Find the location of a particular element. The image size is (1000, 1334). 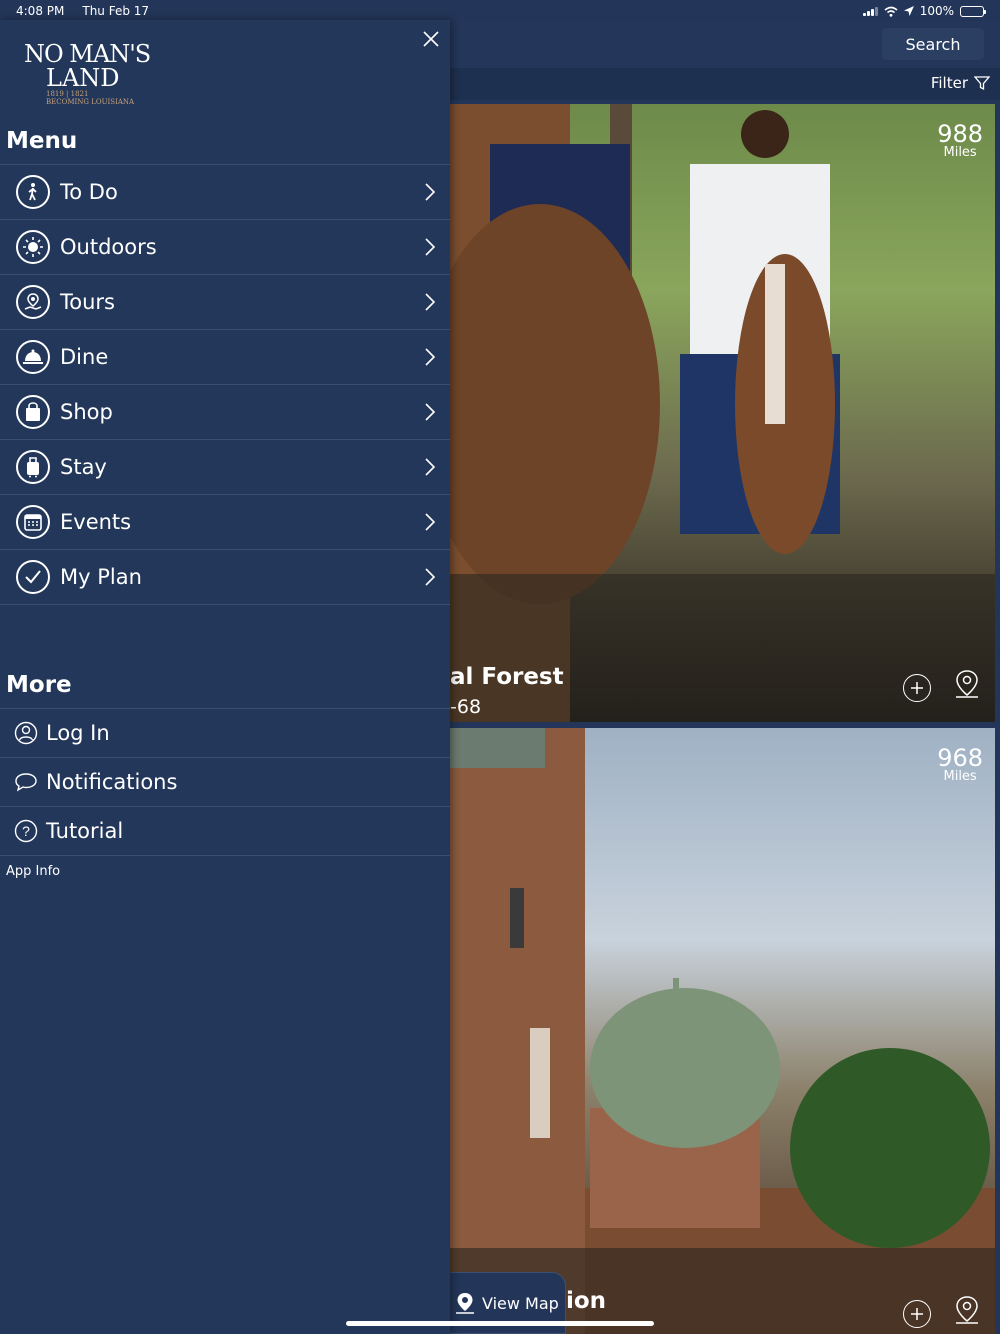

card-title: al Forest is located at coordinates (507, 677).